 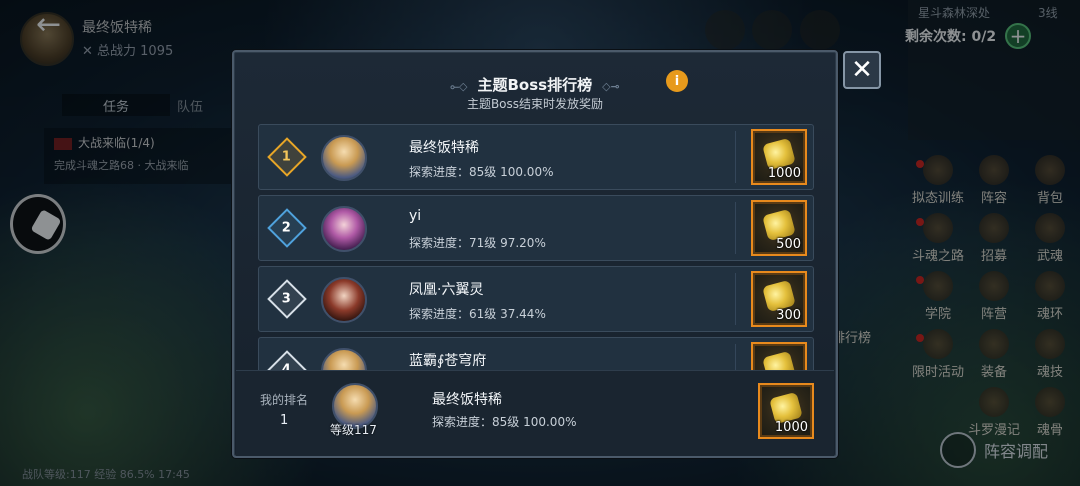 I want to click on ranking-row: 3 凤凰·六翼灵 探索进度：61级 37.44% 300, so click(x=536, y=299).